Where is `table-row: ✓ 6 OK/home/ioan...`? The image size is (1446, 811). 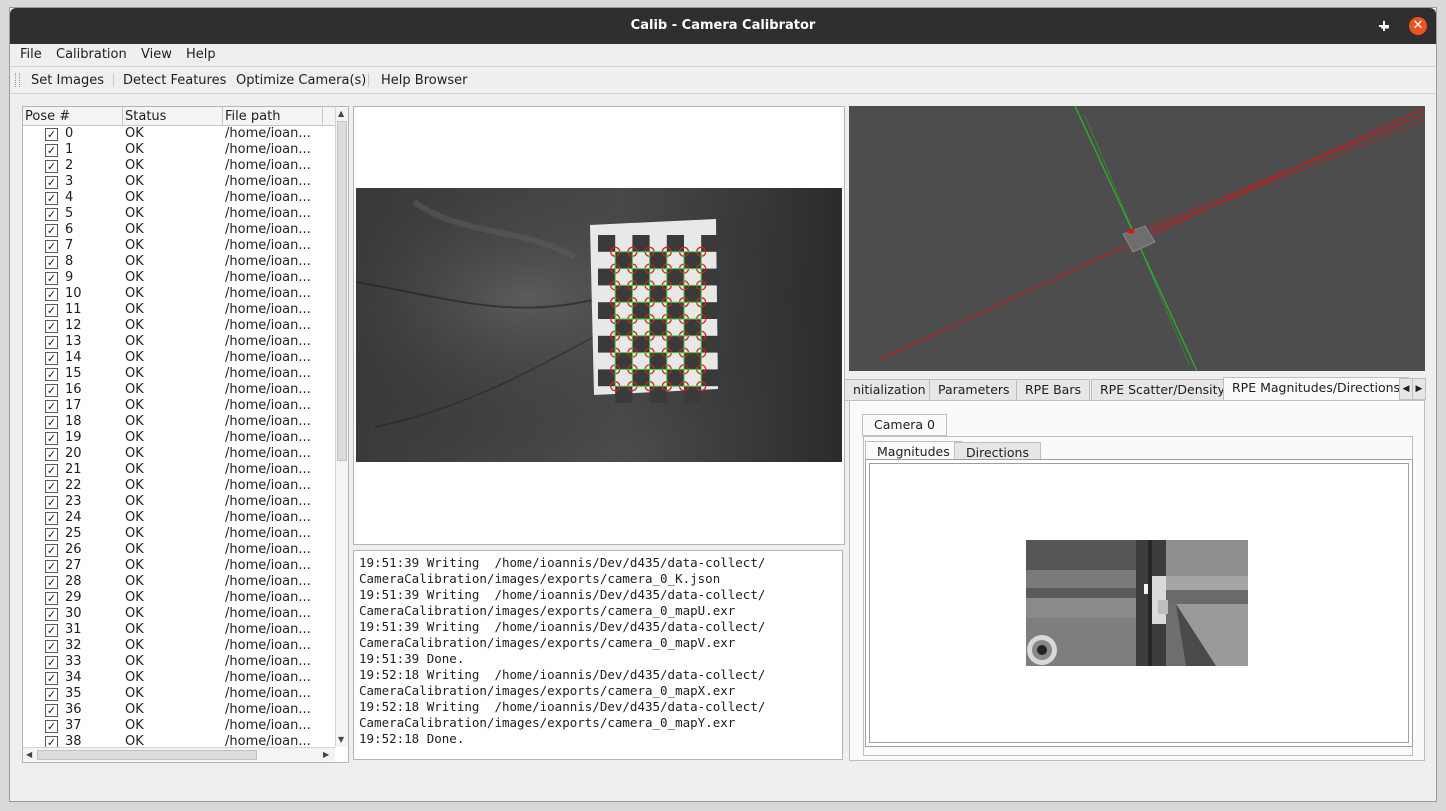
table-row: ✓ 6 OK/home/ioan... is located at coordinates (179, 230).